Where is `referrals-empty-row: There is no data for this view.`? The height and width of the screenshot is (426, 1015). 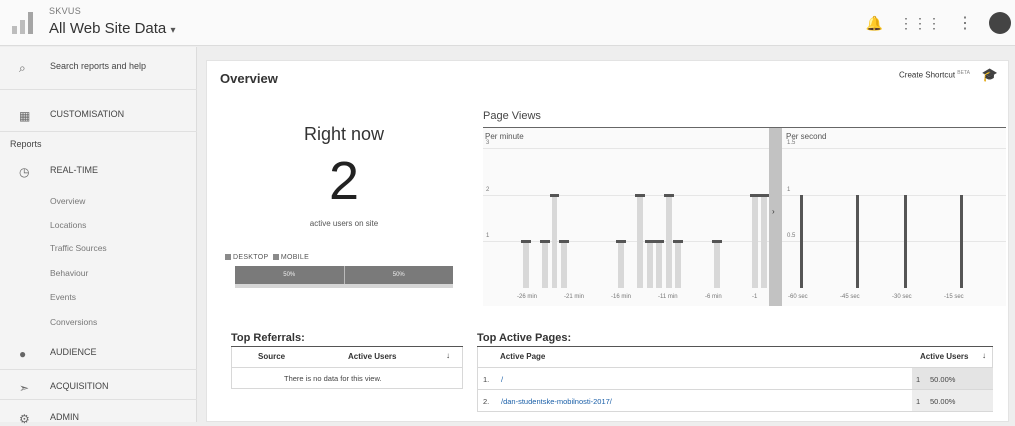 referrals-empty-row: There is no data for this view. is located at coordinates (347, 378).